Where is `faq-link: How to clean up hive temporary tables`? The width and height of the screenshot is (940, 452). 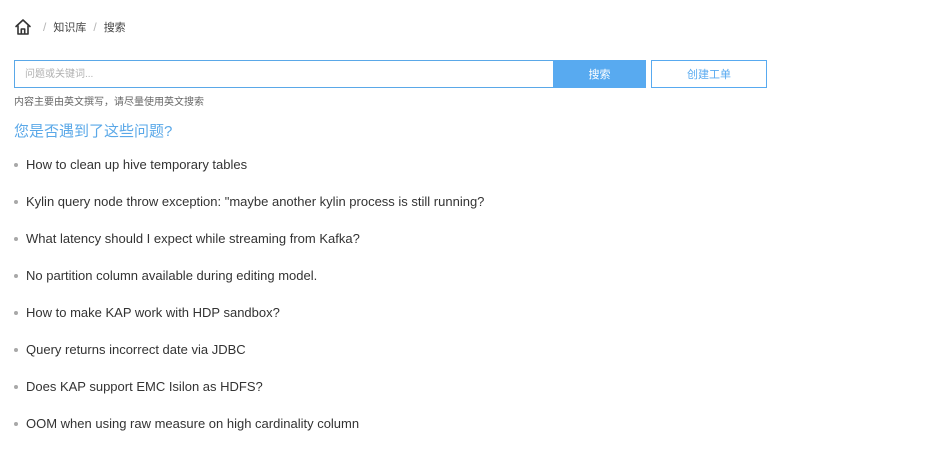 faq-link: How to clean up hive temporary tables is located at coordinates (136, 165).